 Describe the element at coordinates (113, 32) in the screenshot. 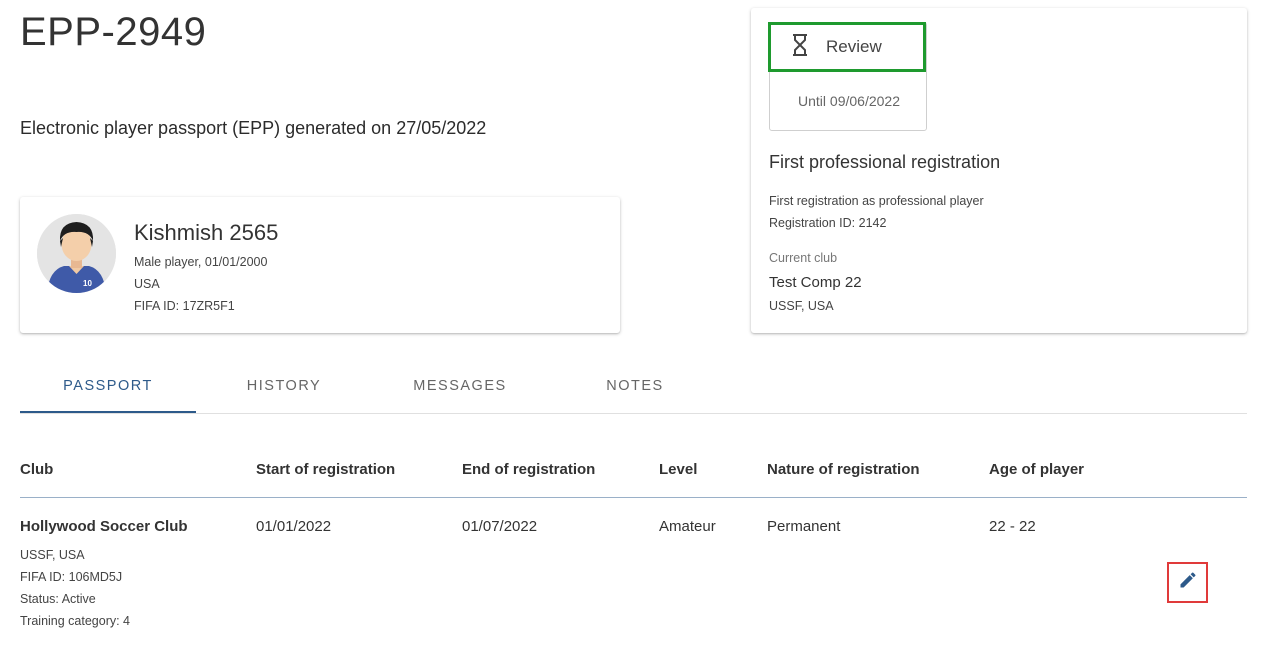

I see `page-title: EPP-2949` at that location.